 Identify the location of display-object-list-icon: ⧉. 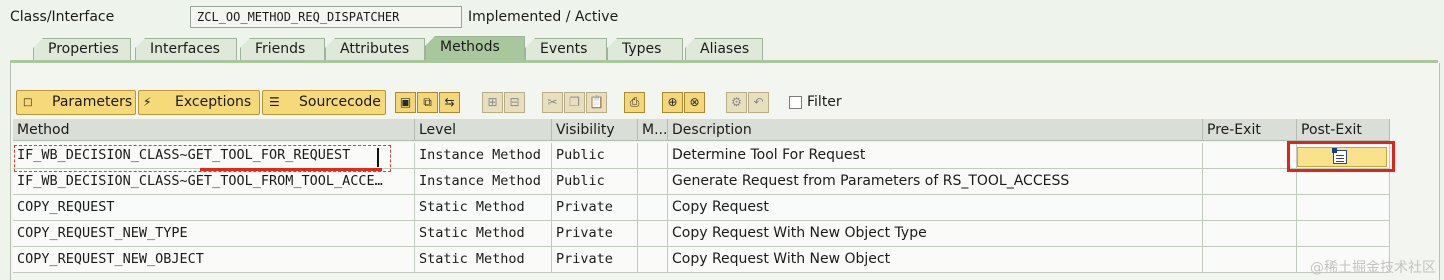
(427, 102).